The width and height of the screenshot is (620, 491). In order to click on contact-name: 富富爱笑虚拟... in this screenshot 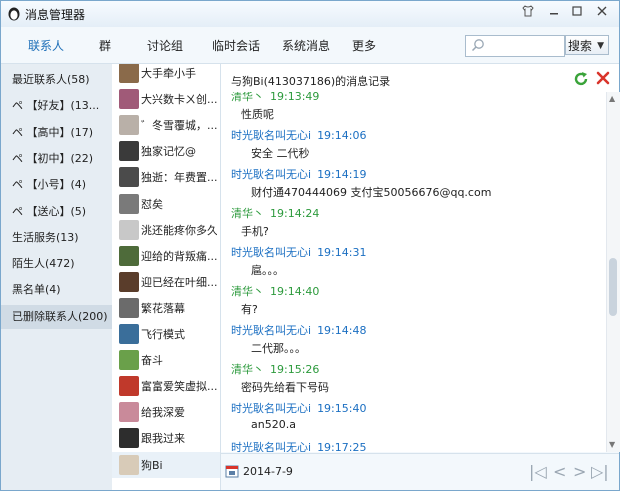, I will do `click(179, 387)`.